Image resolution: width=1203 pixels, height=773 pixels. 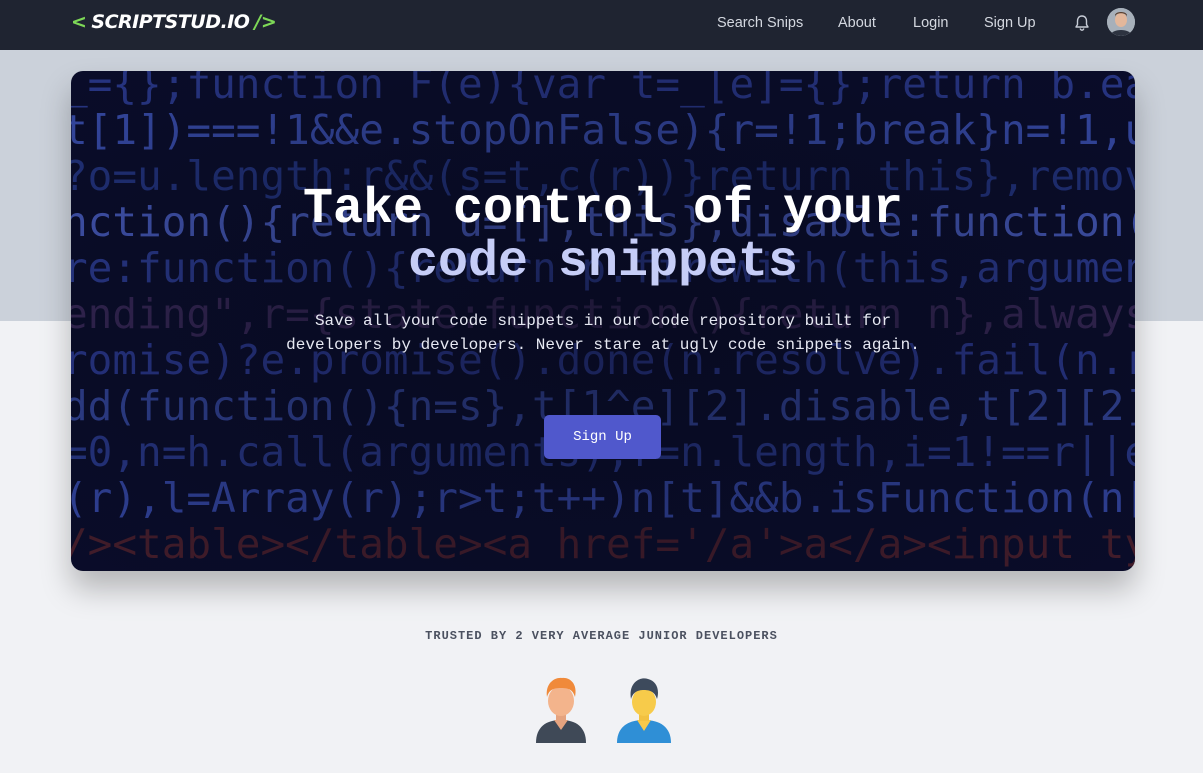 What do you see at coordinates (760, 23) in the screenshot?
I see `nav-link-search-snips: Search Snips` at bounding box center [760, 23].